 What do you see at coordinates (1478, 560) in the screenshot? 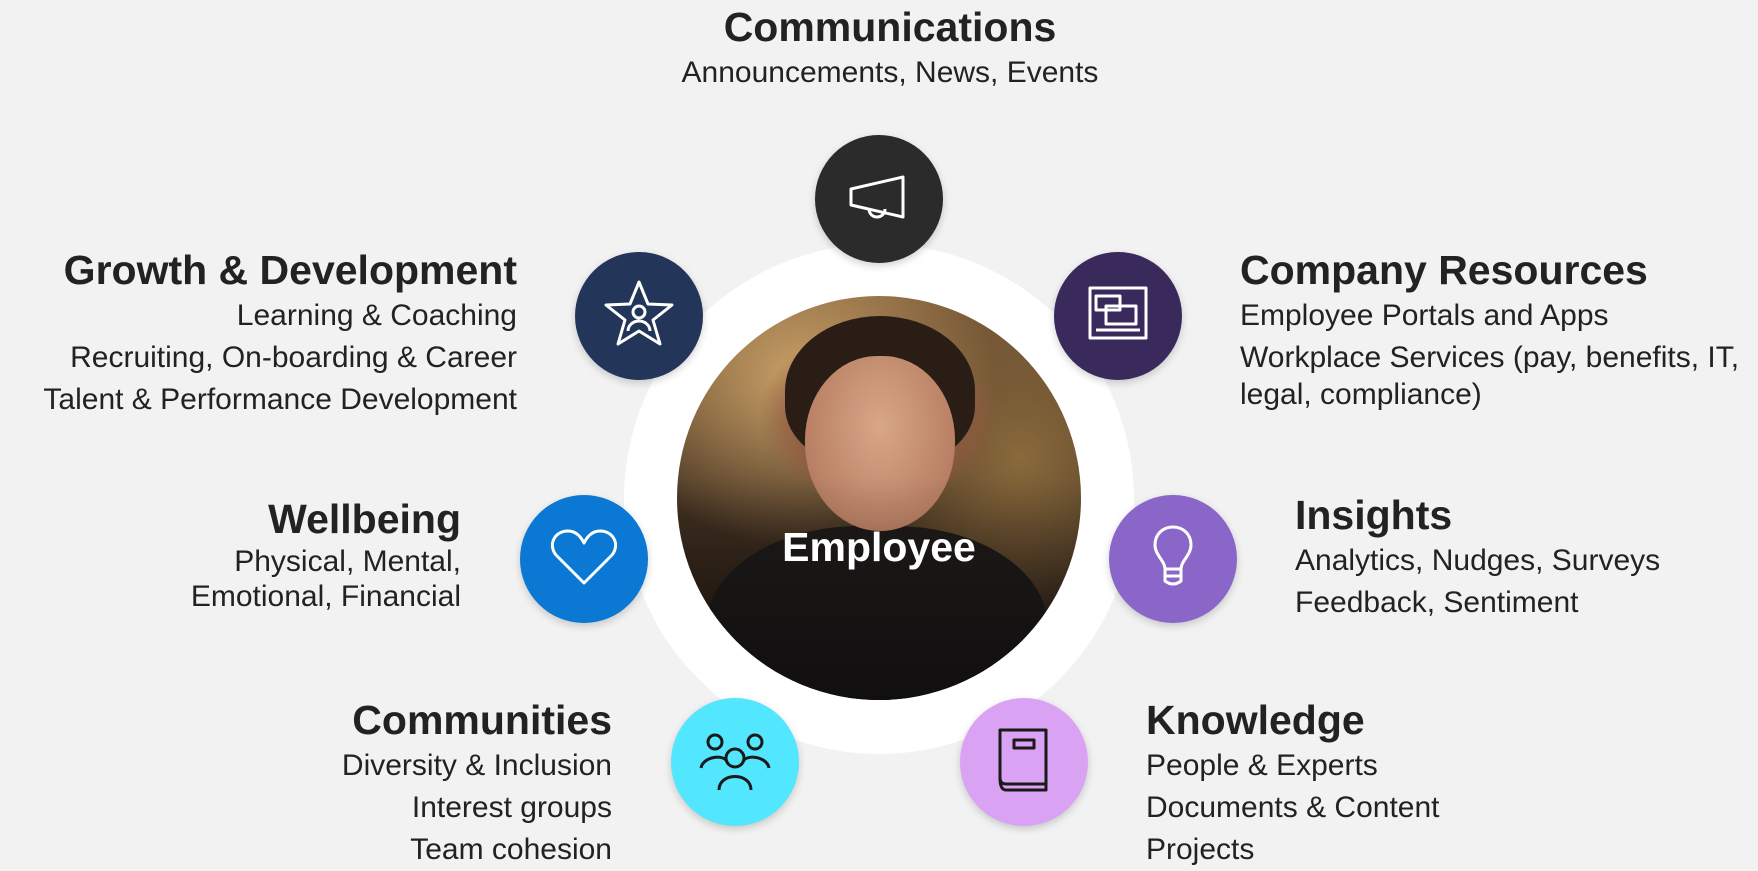
I see `insights-line-1: Analytics, Nudges, Surveys` at bounding box center [1478, 560].